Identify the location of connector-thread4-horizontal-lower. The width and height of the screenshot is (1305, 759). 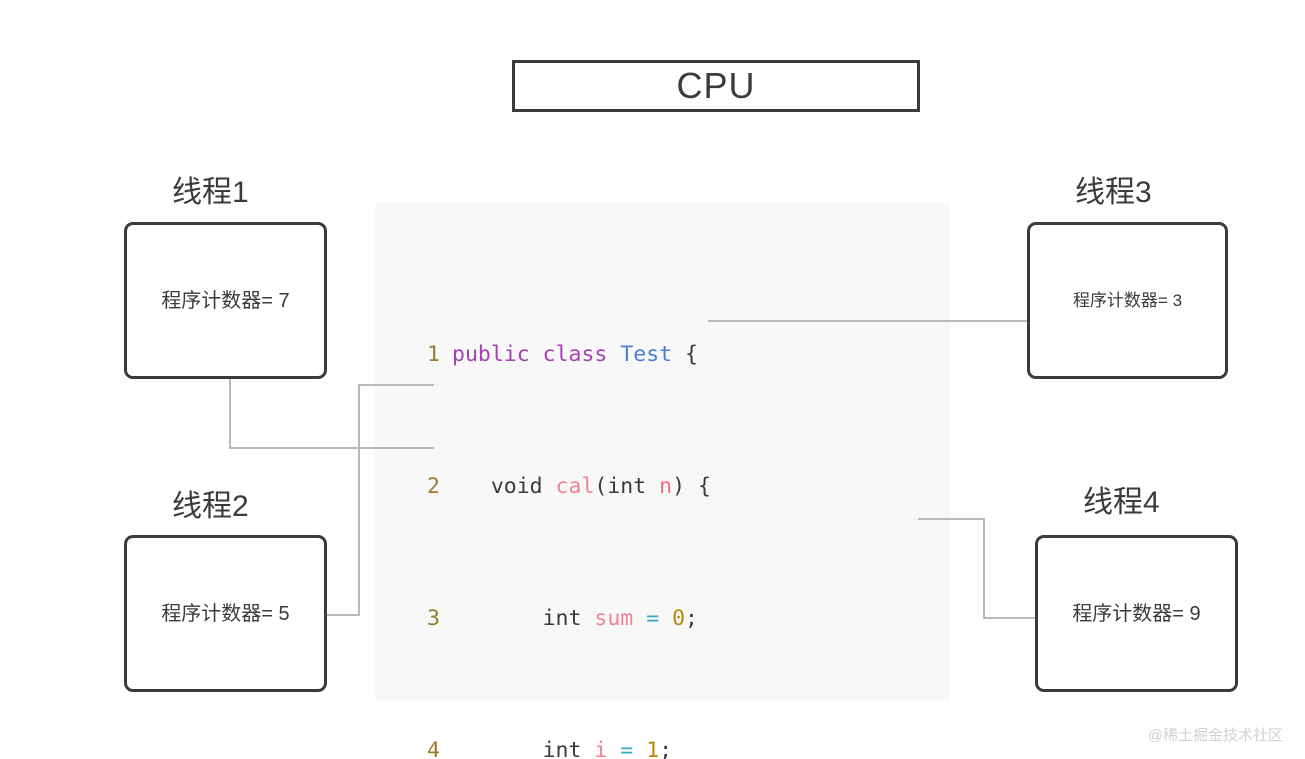
(1010, 618).